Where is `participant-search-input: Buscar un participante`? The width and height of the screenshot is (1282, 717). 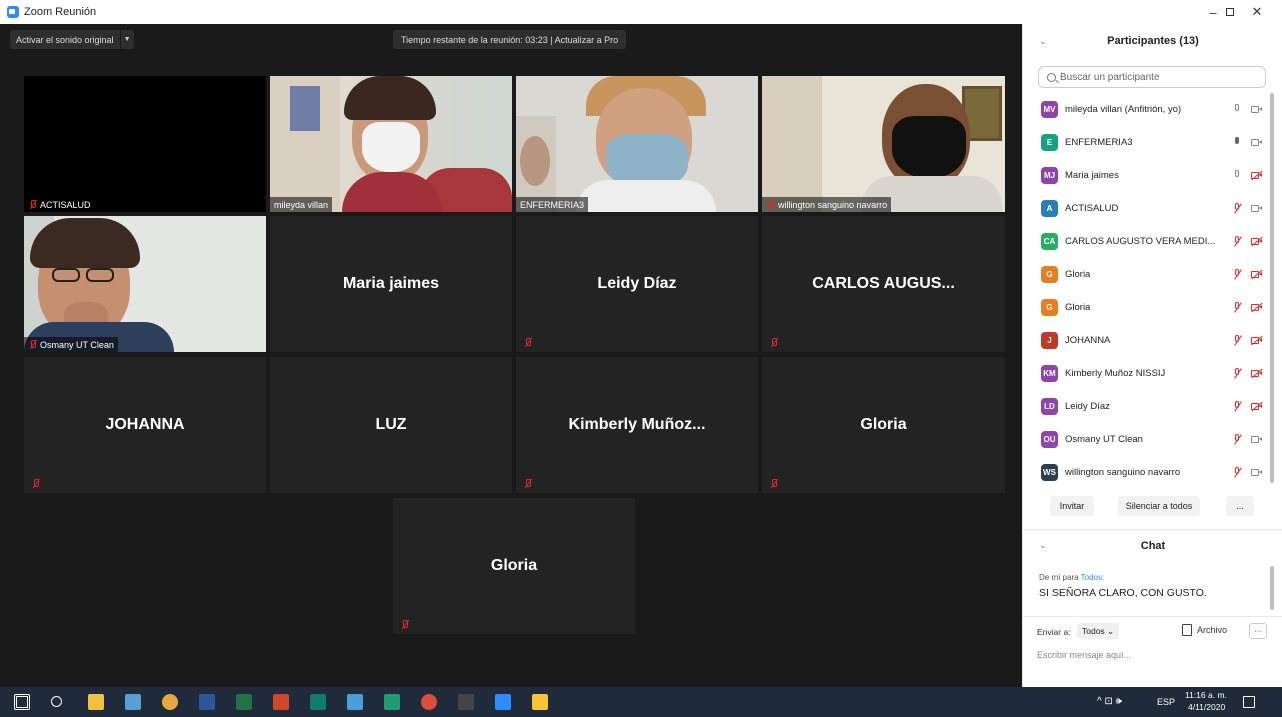 participant-search-input: Buscar un participante is located at coordinates (1152, 77).